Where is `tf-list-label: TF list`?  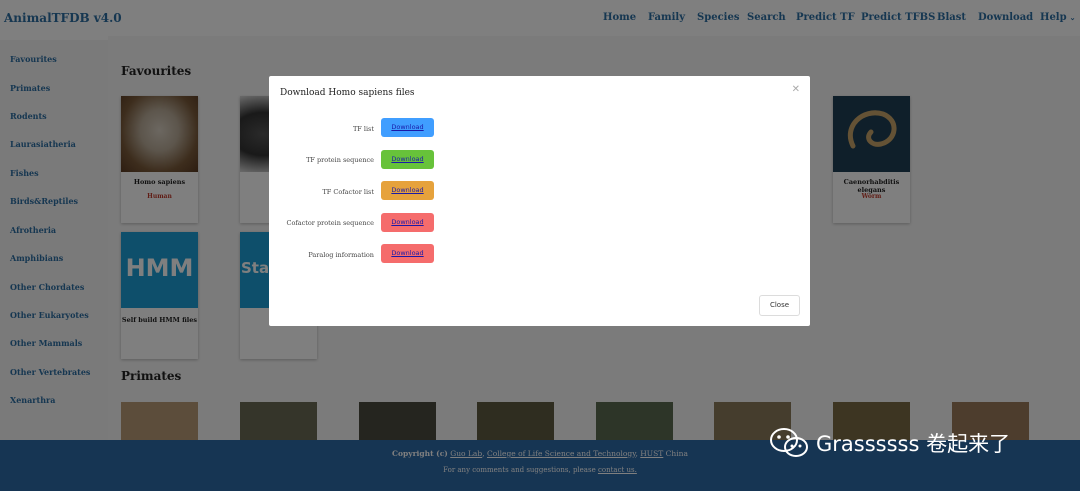 tf-list-label: TF list is located at coordinates (363, 129).